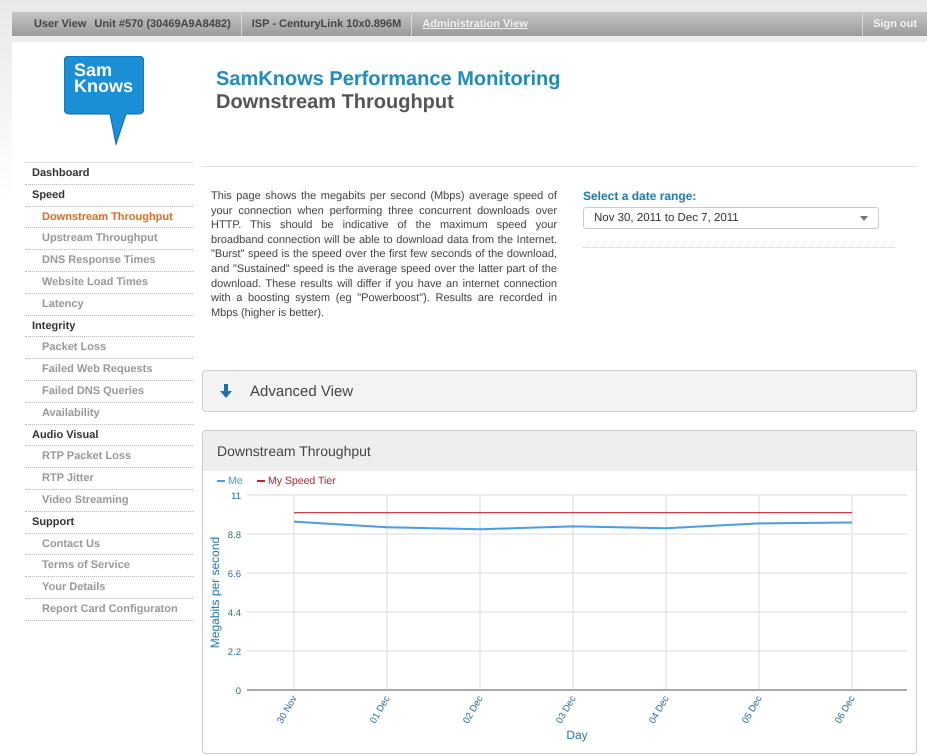 The image size is (927, 755). What do you see at coordinates (109, 261) in the screenshot?
I see `sidebar-item: DNS Response Times` at bounding box center [109, 261].